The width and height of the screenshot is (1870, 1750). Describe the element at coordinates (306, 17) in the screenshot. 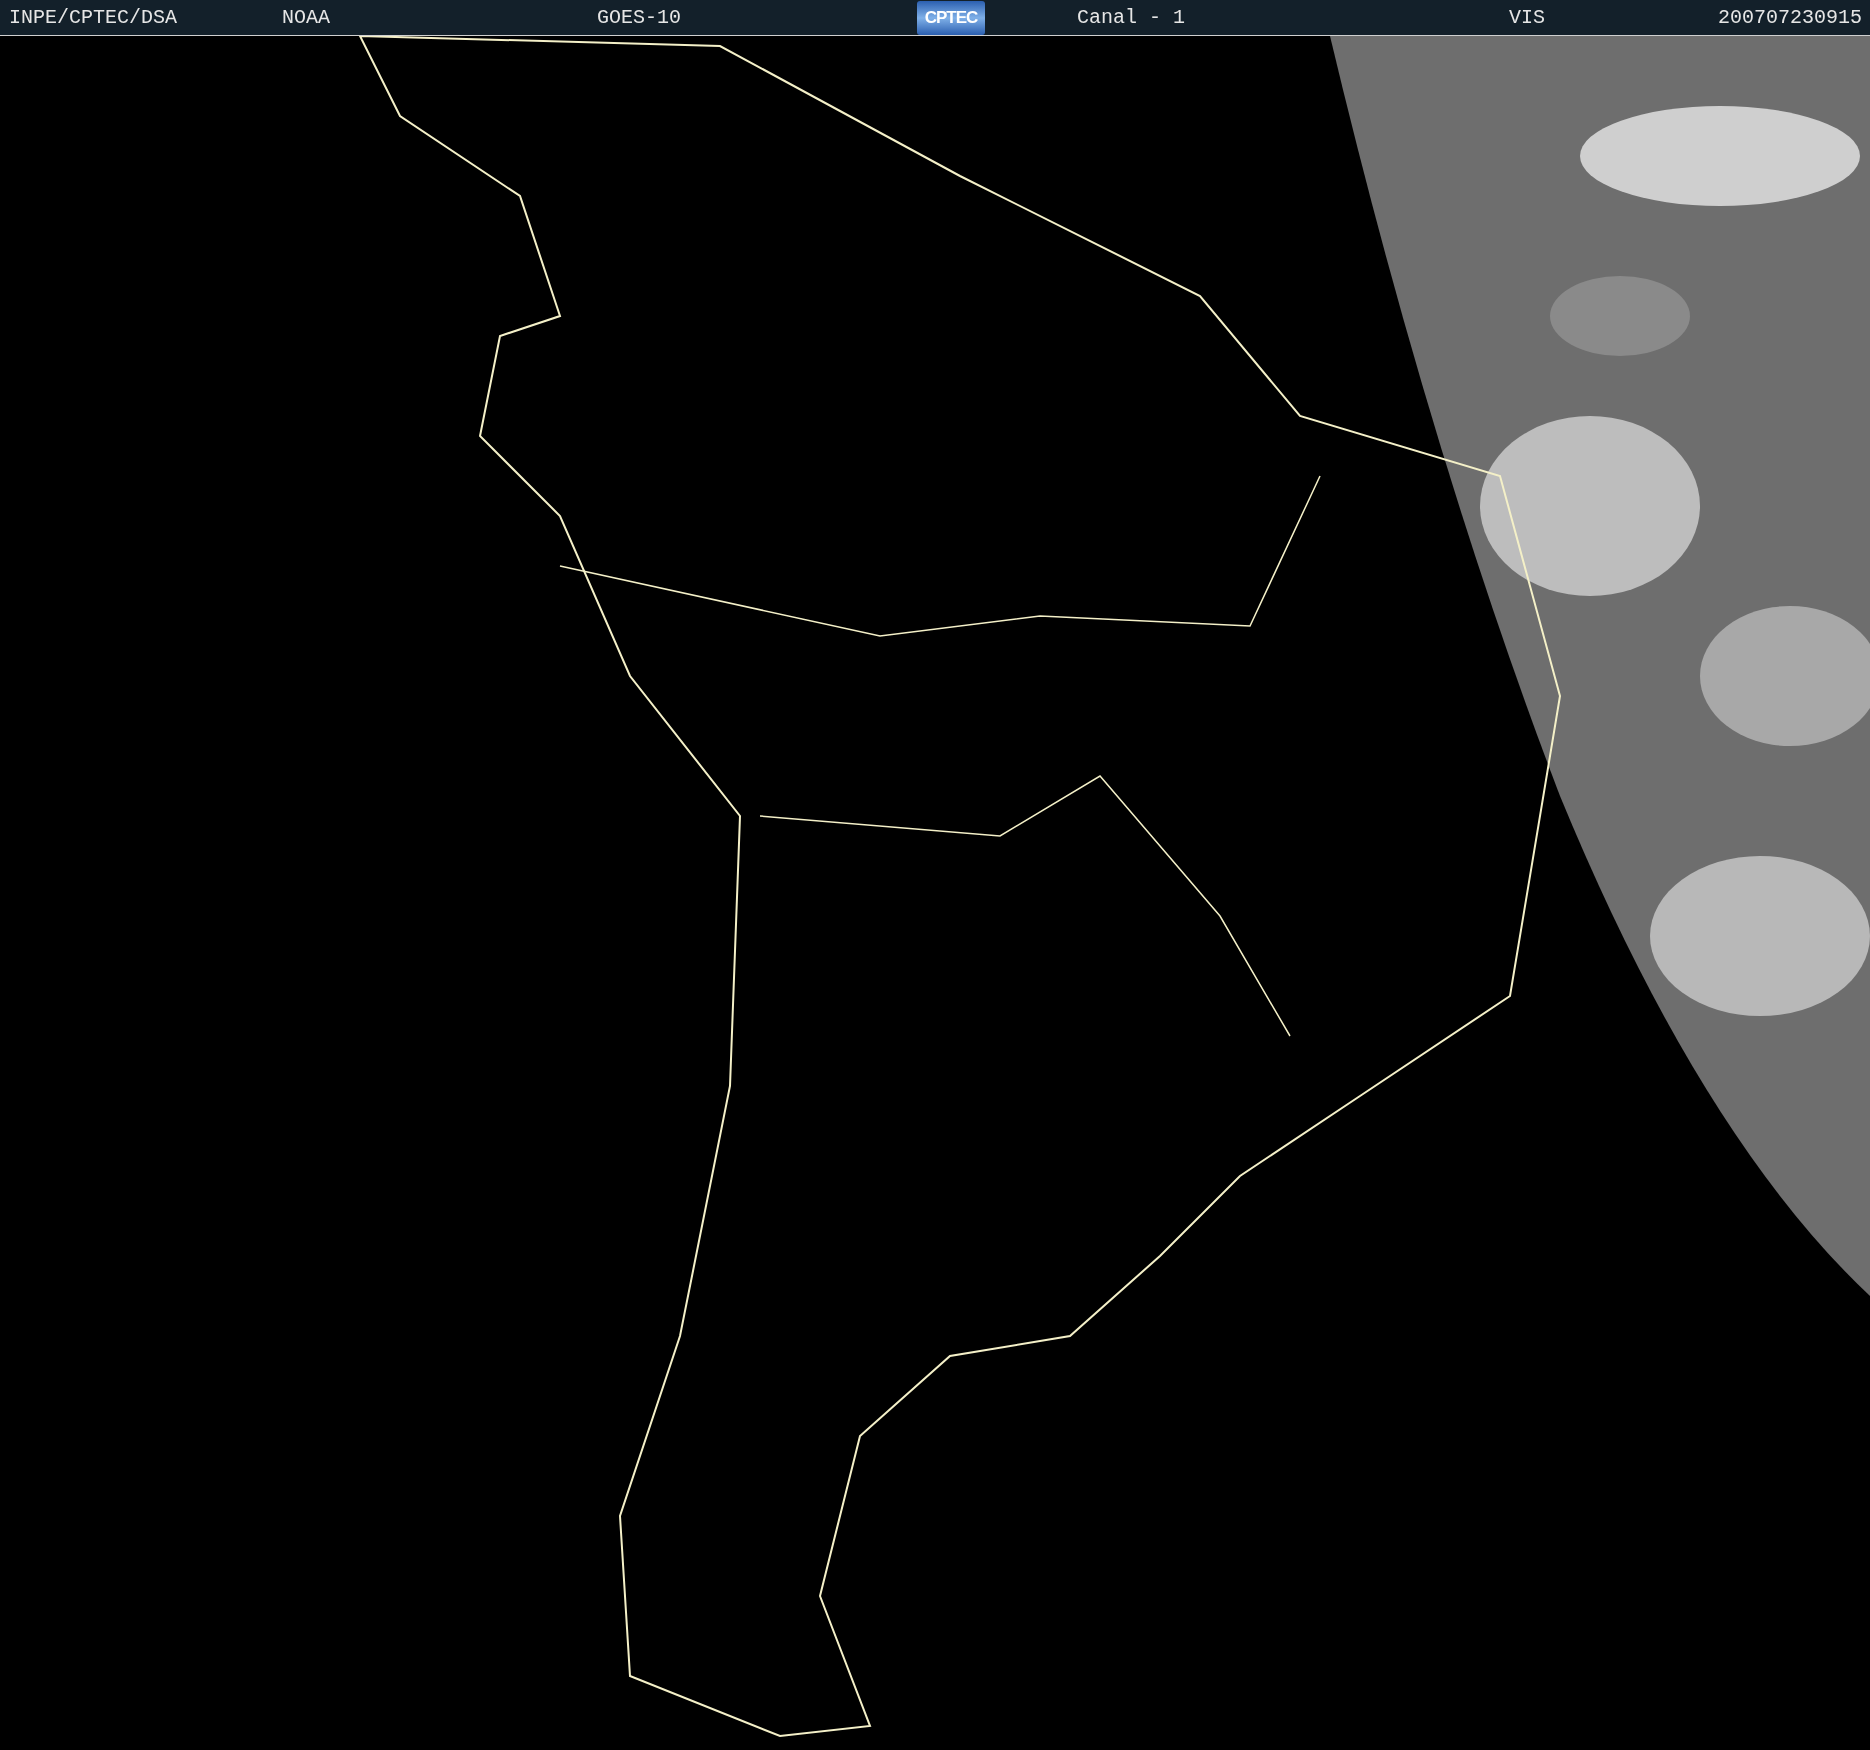

I see `agency-label: NOAA` at that location.